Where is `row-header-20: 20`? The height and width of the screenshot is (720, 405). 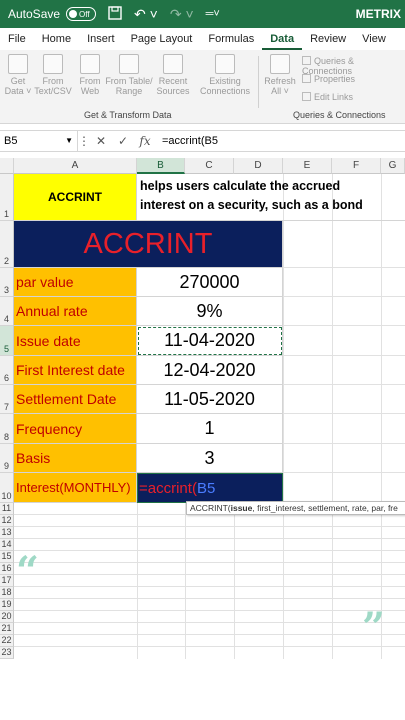 row-header-20: 20 is located at coordinates (7, 617).